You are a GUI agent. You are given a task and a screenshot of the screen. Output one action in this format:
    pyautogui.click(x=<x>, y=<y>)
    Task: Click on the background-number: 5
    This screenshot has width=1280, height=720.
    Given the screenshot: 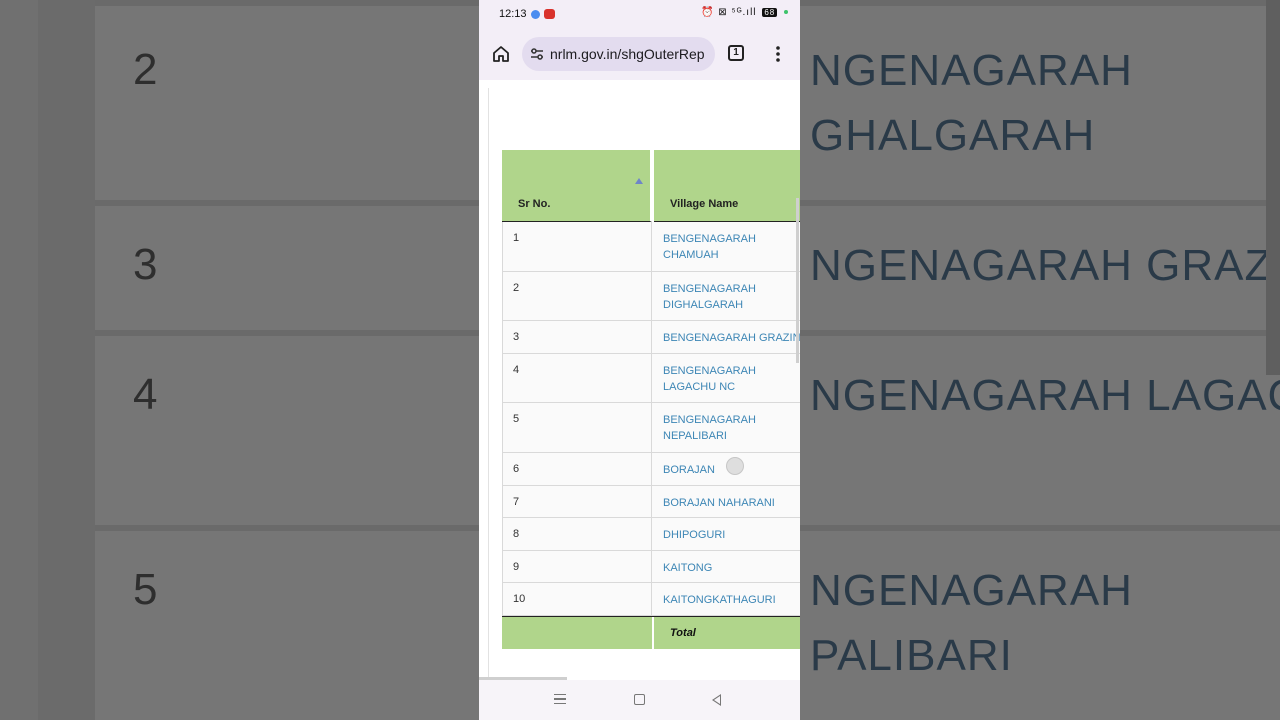 What is the action you would take?
    pyautogui.click(x=145, y=589)
    